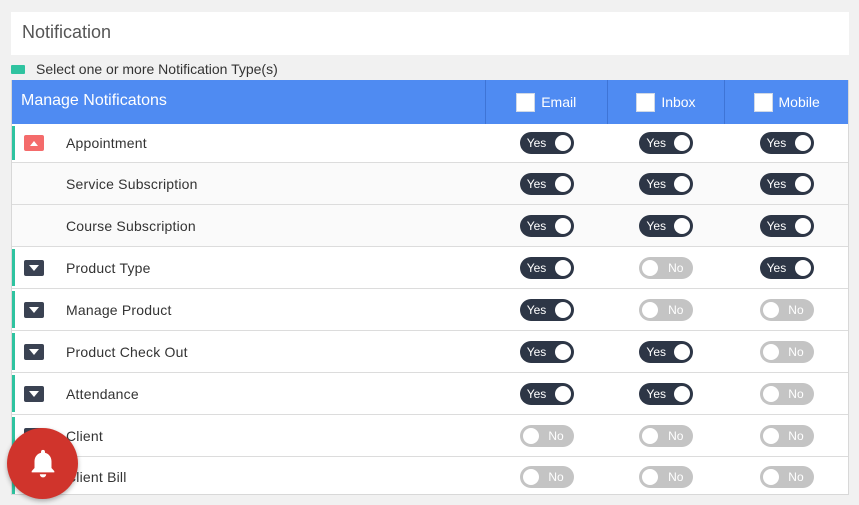 Image resolution: width=859 pixels, height=505 pixels. I want to click on table-row: Product Check Out Yes Yes No, so click(430, 352).